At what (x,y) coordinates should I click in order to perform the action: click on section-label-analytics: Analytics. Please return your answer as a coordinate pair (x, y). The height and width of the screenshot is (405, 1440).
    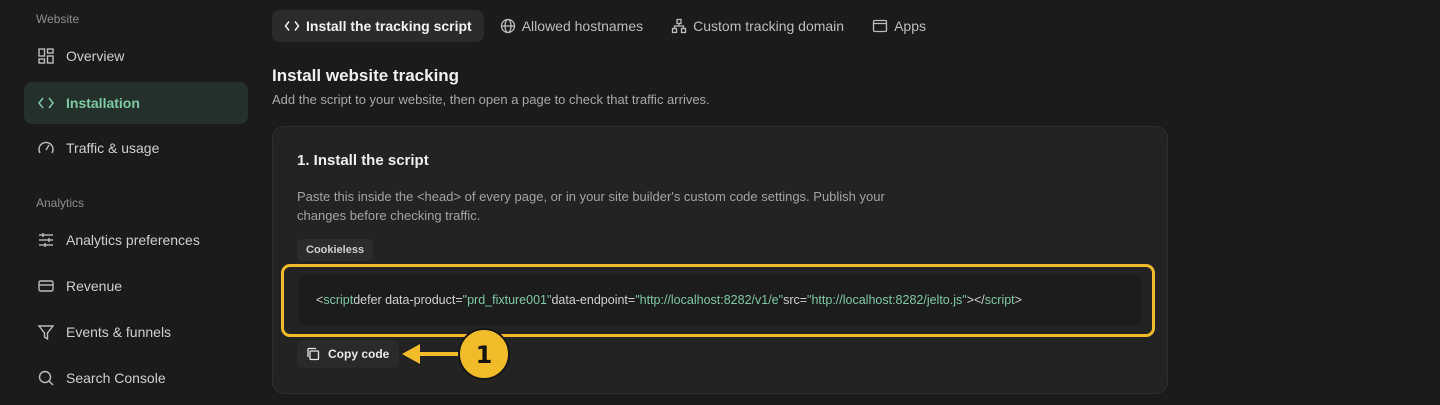
    Looking at the image, I should click on (60, 203).